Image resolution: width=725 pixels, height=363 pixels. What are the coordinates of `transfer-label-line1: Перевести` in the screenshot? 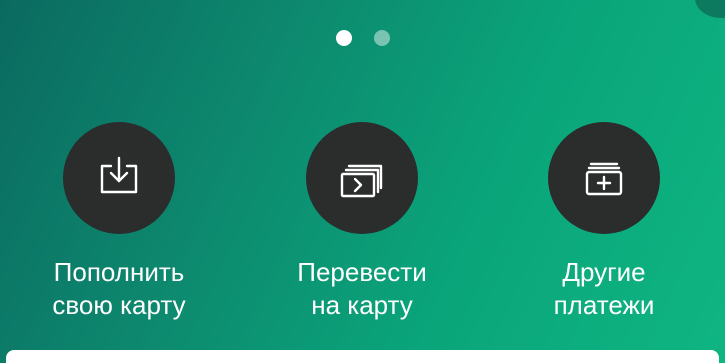 It's located at (362, 272).